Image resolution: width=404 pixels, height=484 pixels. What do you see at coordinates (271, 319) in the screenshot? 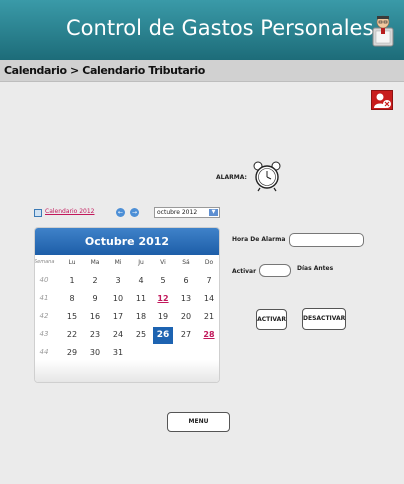
I see `activar-button: ACTIVAR` at bounding box center [271, 319].